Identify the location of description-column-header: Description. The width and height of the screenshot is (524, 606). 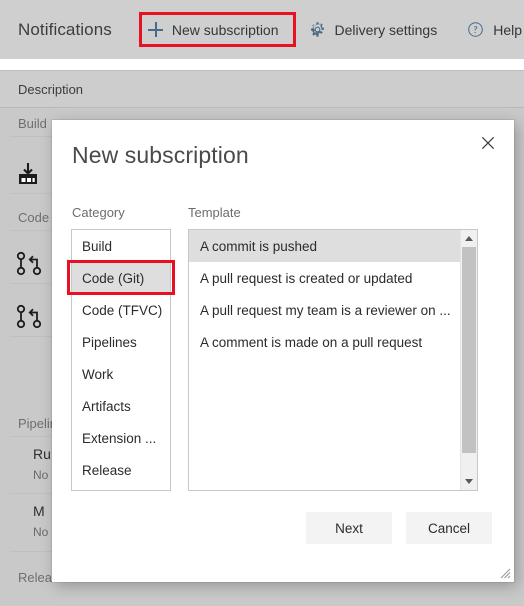
(262, 89).